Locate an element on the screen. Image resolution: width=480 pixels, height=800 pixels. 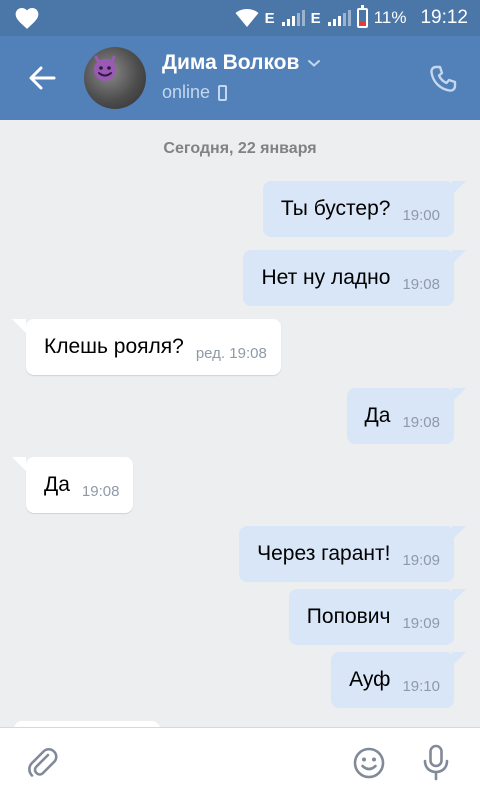
chevron-down-icon is located at coordinates (314, 63).